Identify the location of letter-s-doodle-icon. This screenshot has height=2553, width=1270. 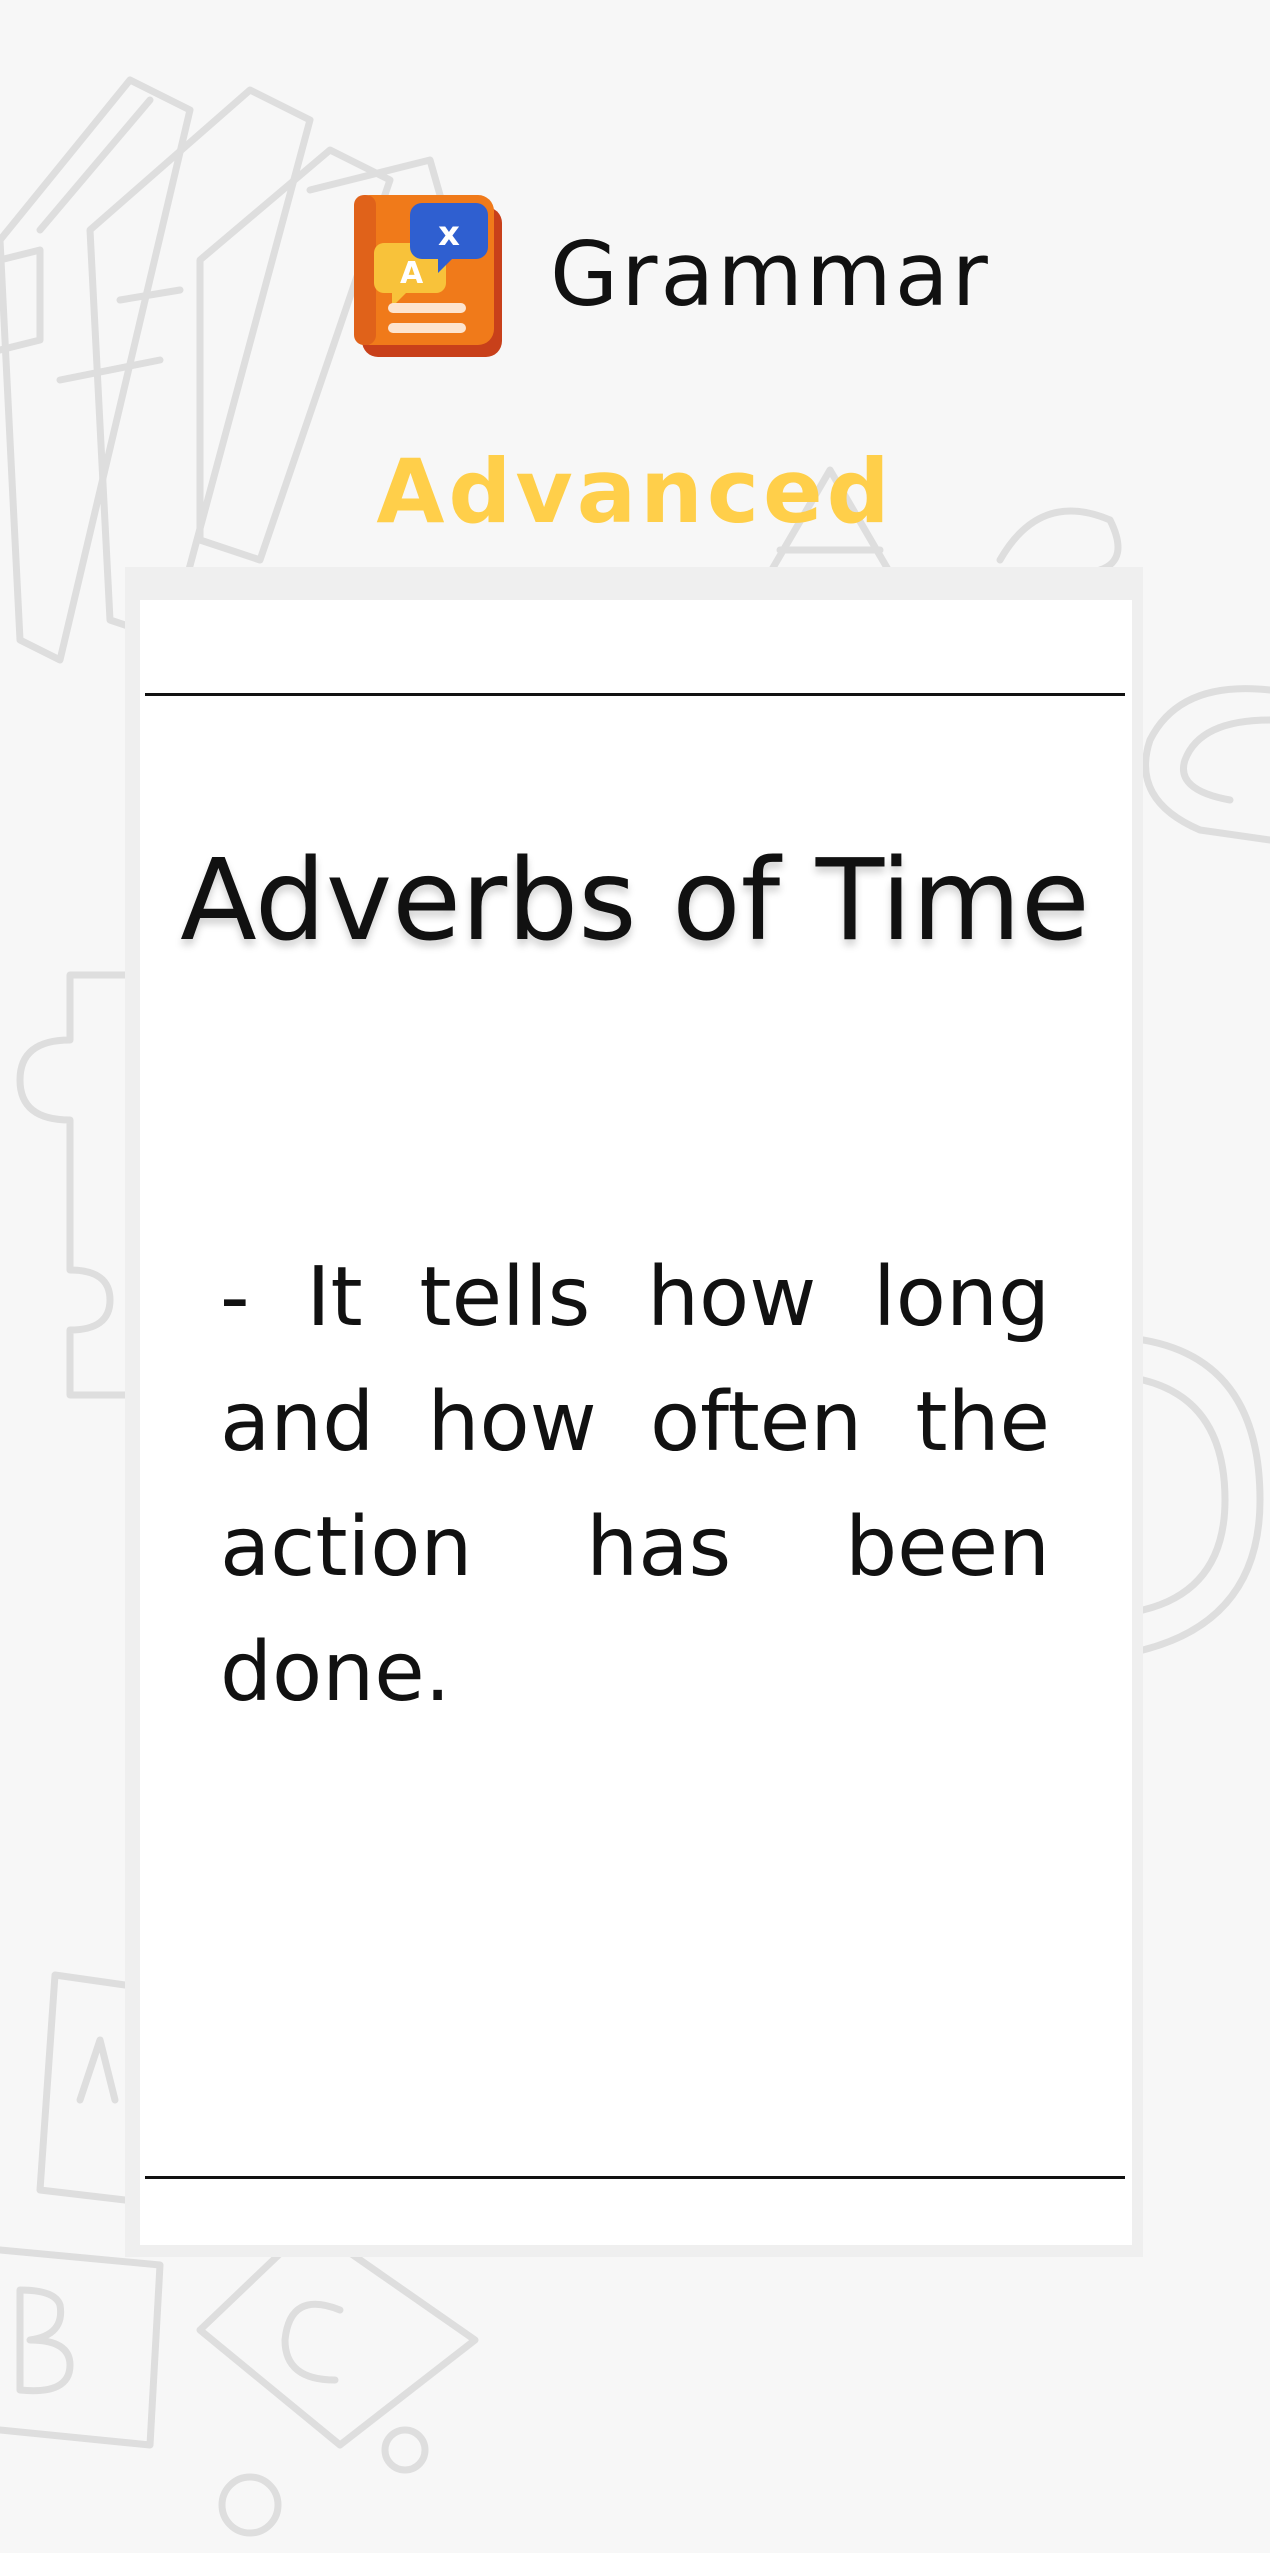
(1206, 764).